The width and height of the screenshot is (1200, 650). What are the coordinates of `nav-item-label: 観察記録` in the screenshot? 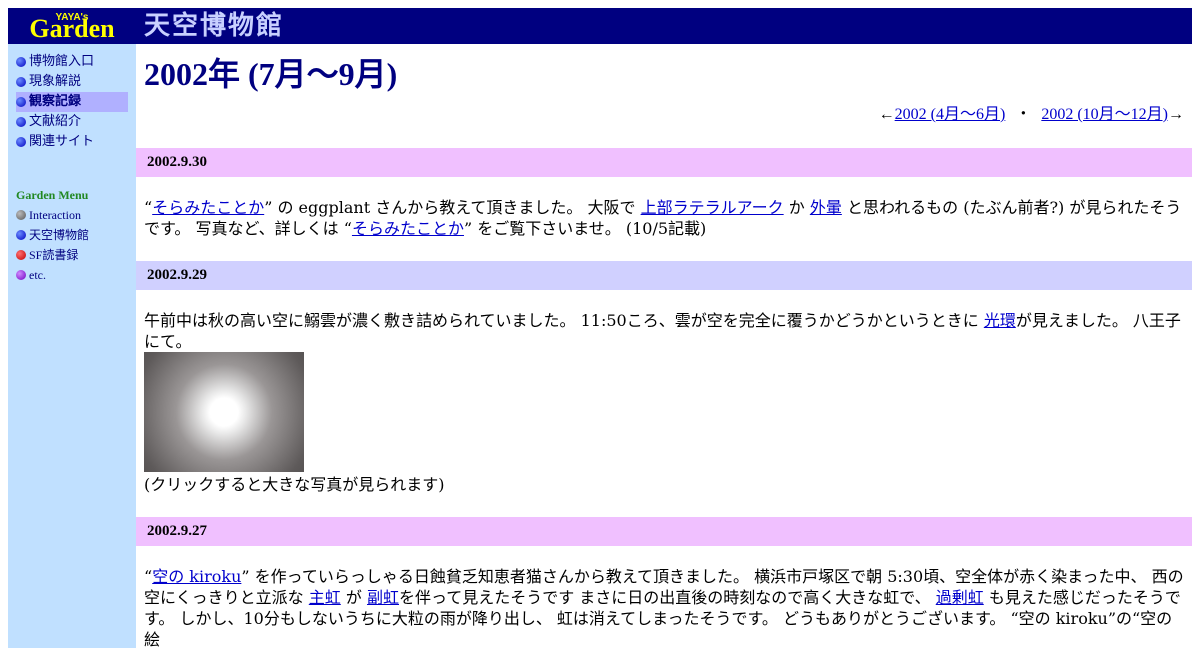 It's located at (55, 101).